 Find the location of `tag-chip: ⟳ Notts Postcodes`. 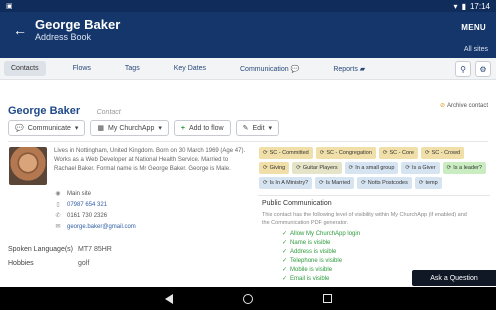

tag-chip: ⟳ Notts Postcodes is located at coordinates (384, 183).